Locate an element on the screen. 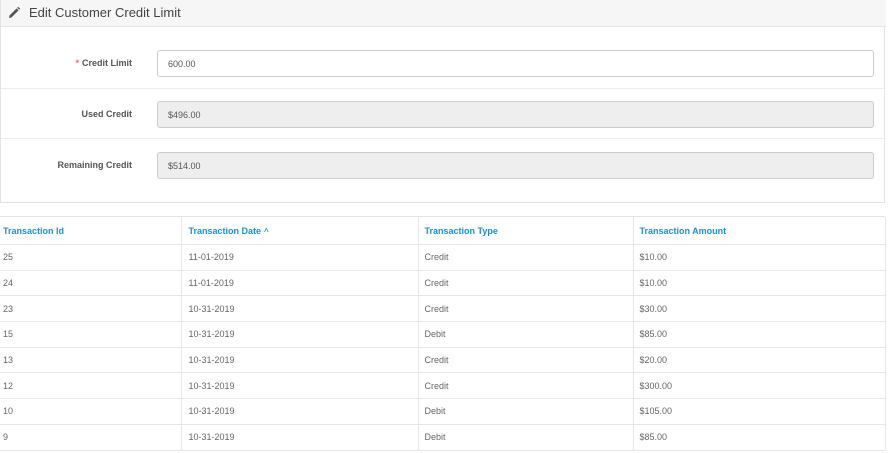  credit-limit-input is located at coordinates (515, 63).